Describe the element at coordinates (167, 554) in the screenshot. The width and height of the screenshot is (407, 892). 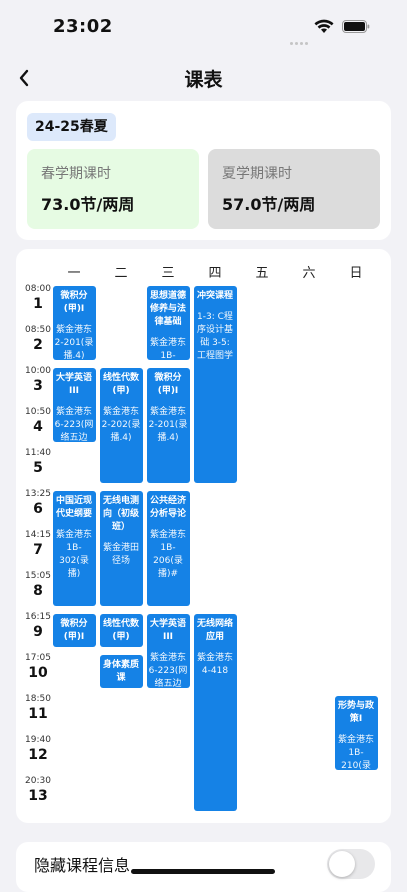
I see `course-room: 紫金港东1B-206(录播)#` at that location.